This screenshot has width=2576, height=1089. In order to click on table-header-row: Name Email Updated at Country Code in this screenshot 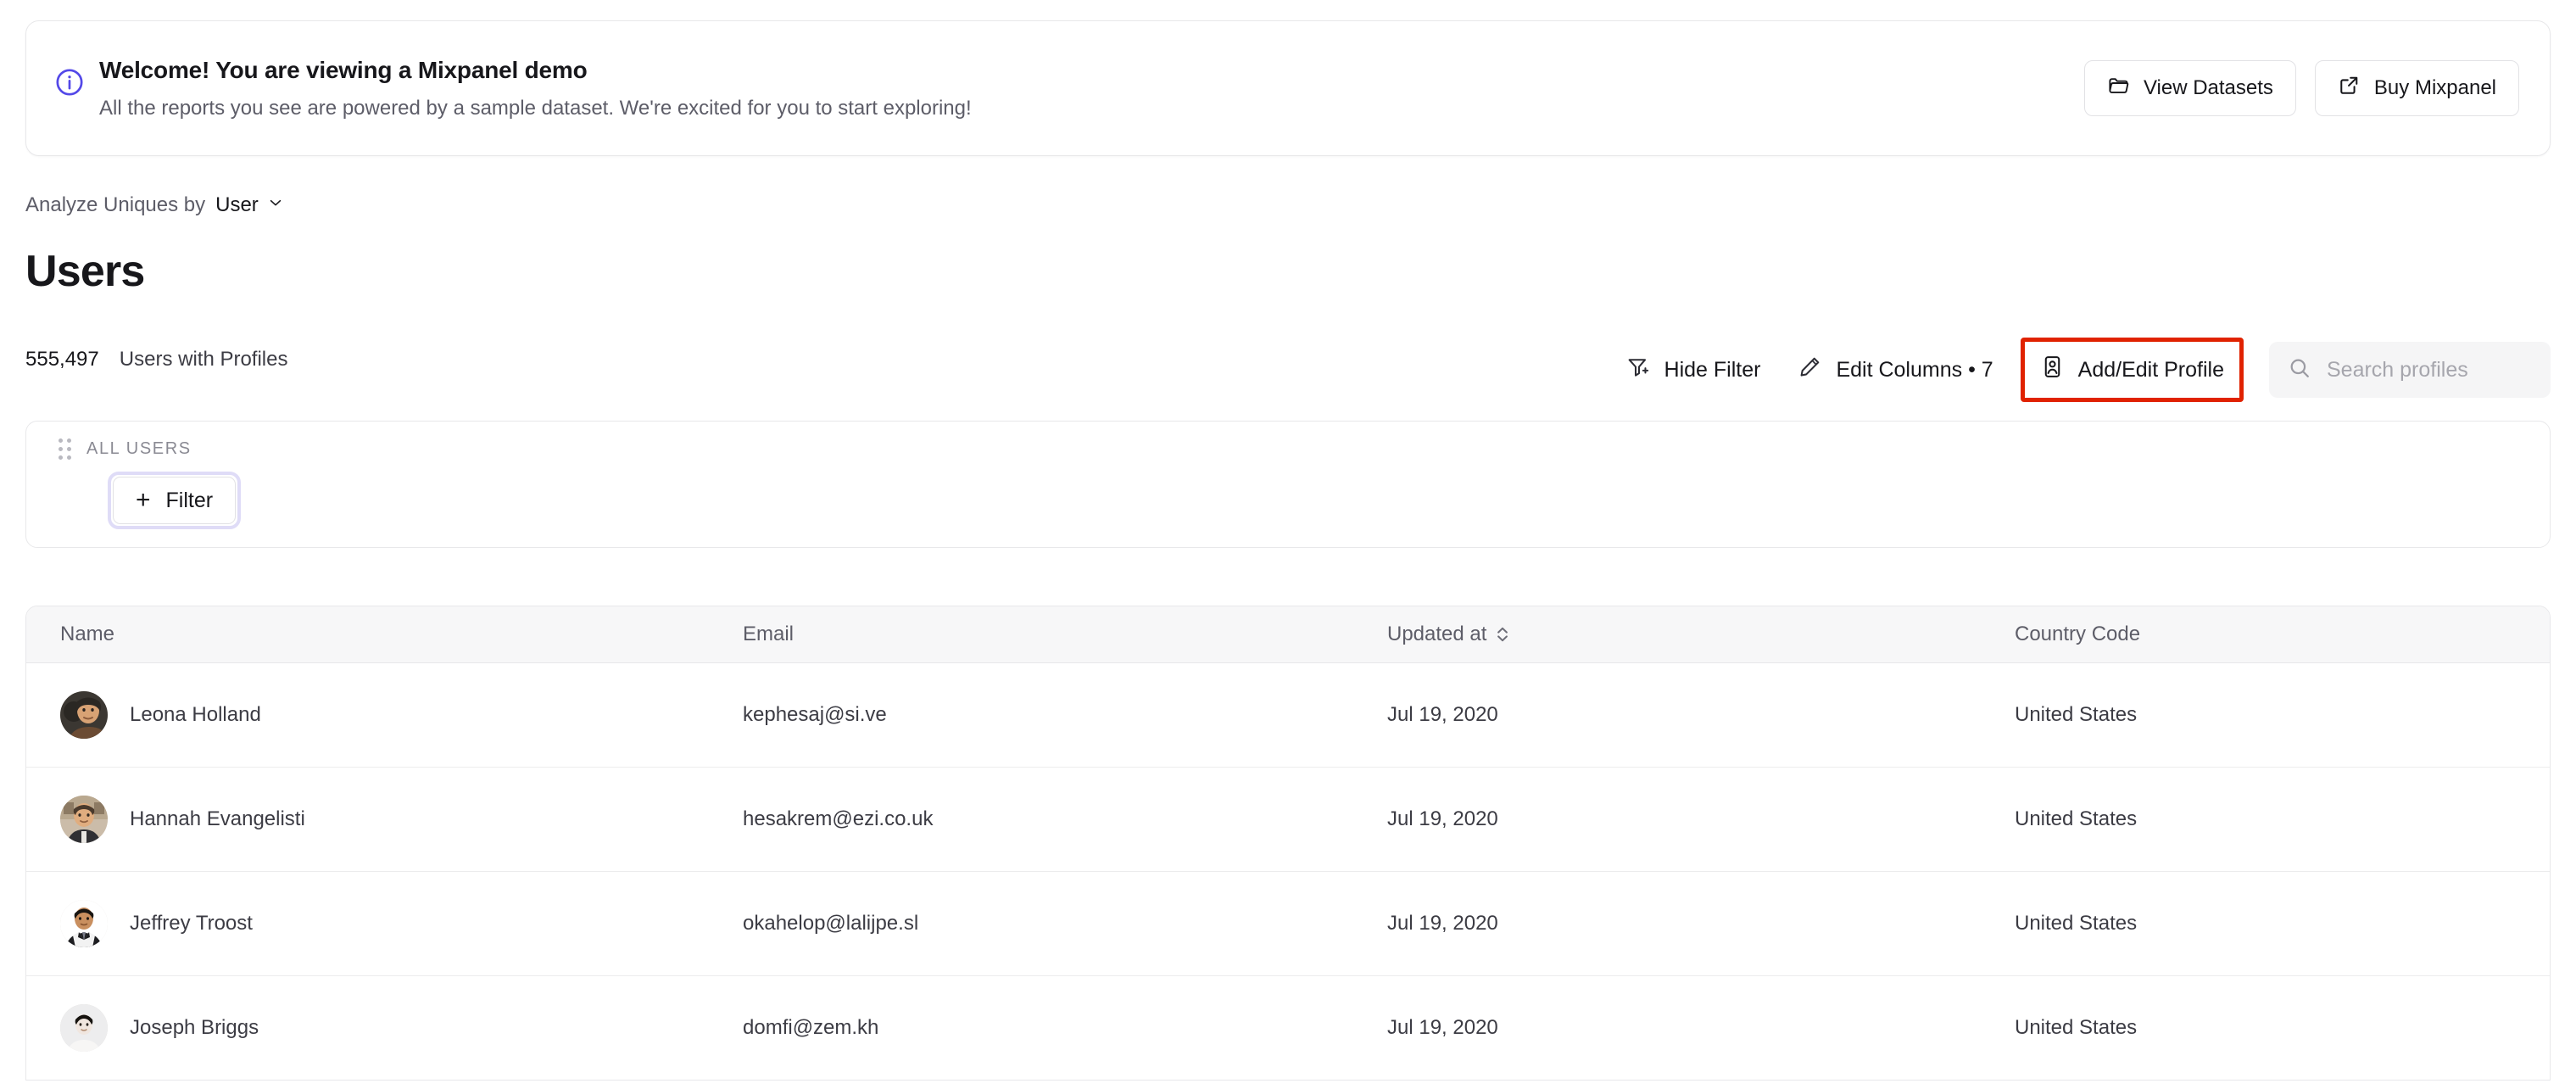, I will do `click(1288, 634)`.